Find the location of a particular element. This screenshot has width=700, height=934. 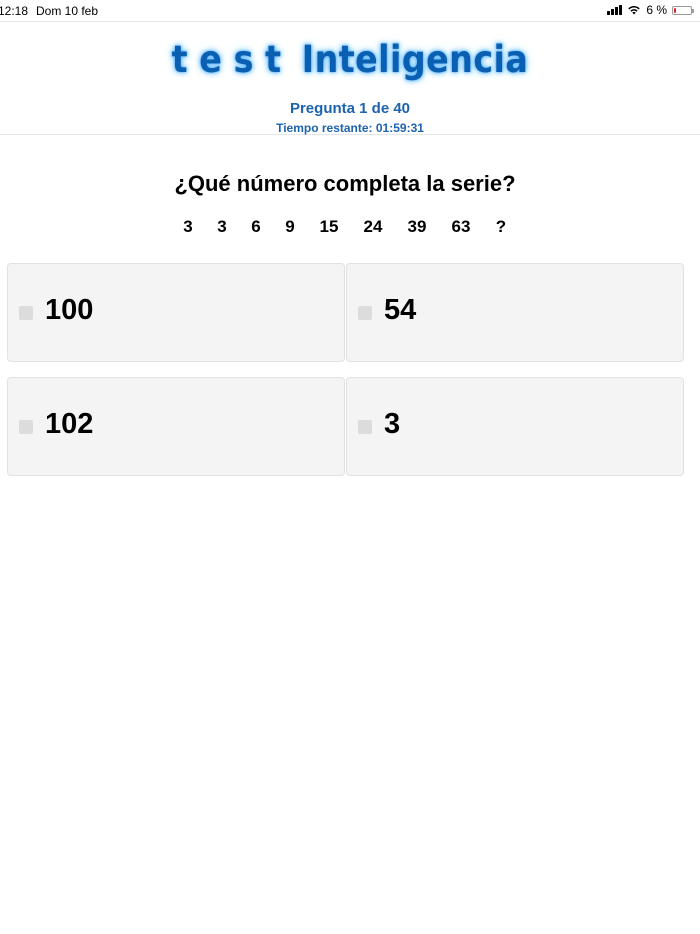

status-date: Dom 10 feb is located at coordinates (67, 11).